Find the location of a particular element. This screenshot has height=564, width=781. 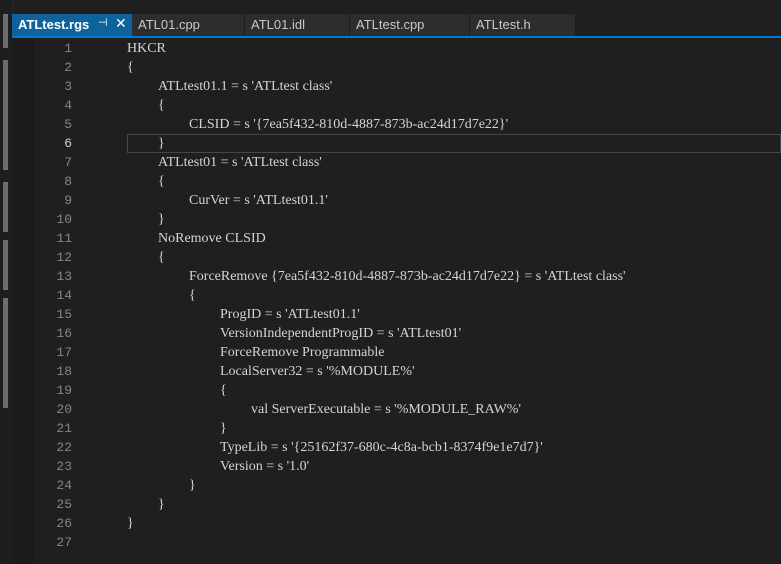

line-number: 13 is located at coordinates (64, 276).